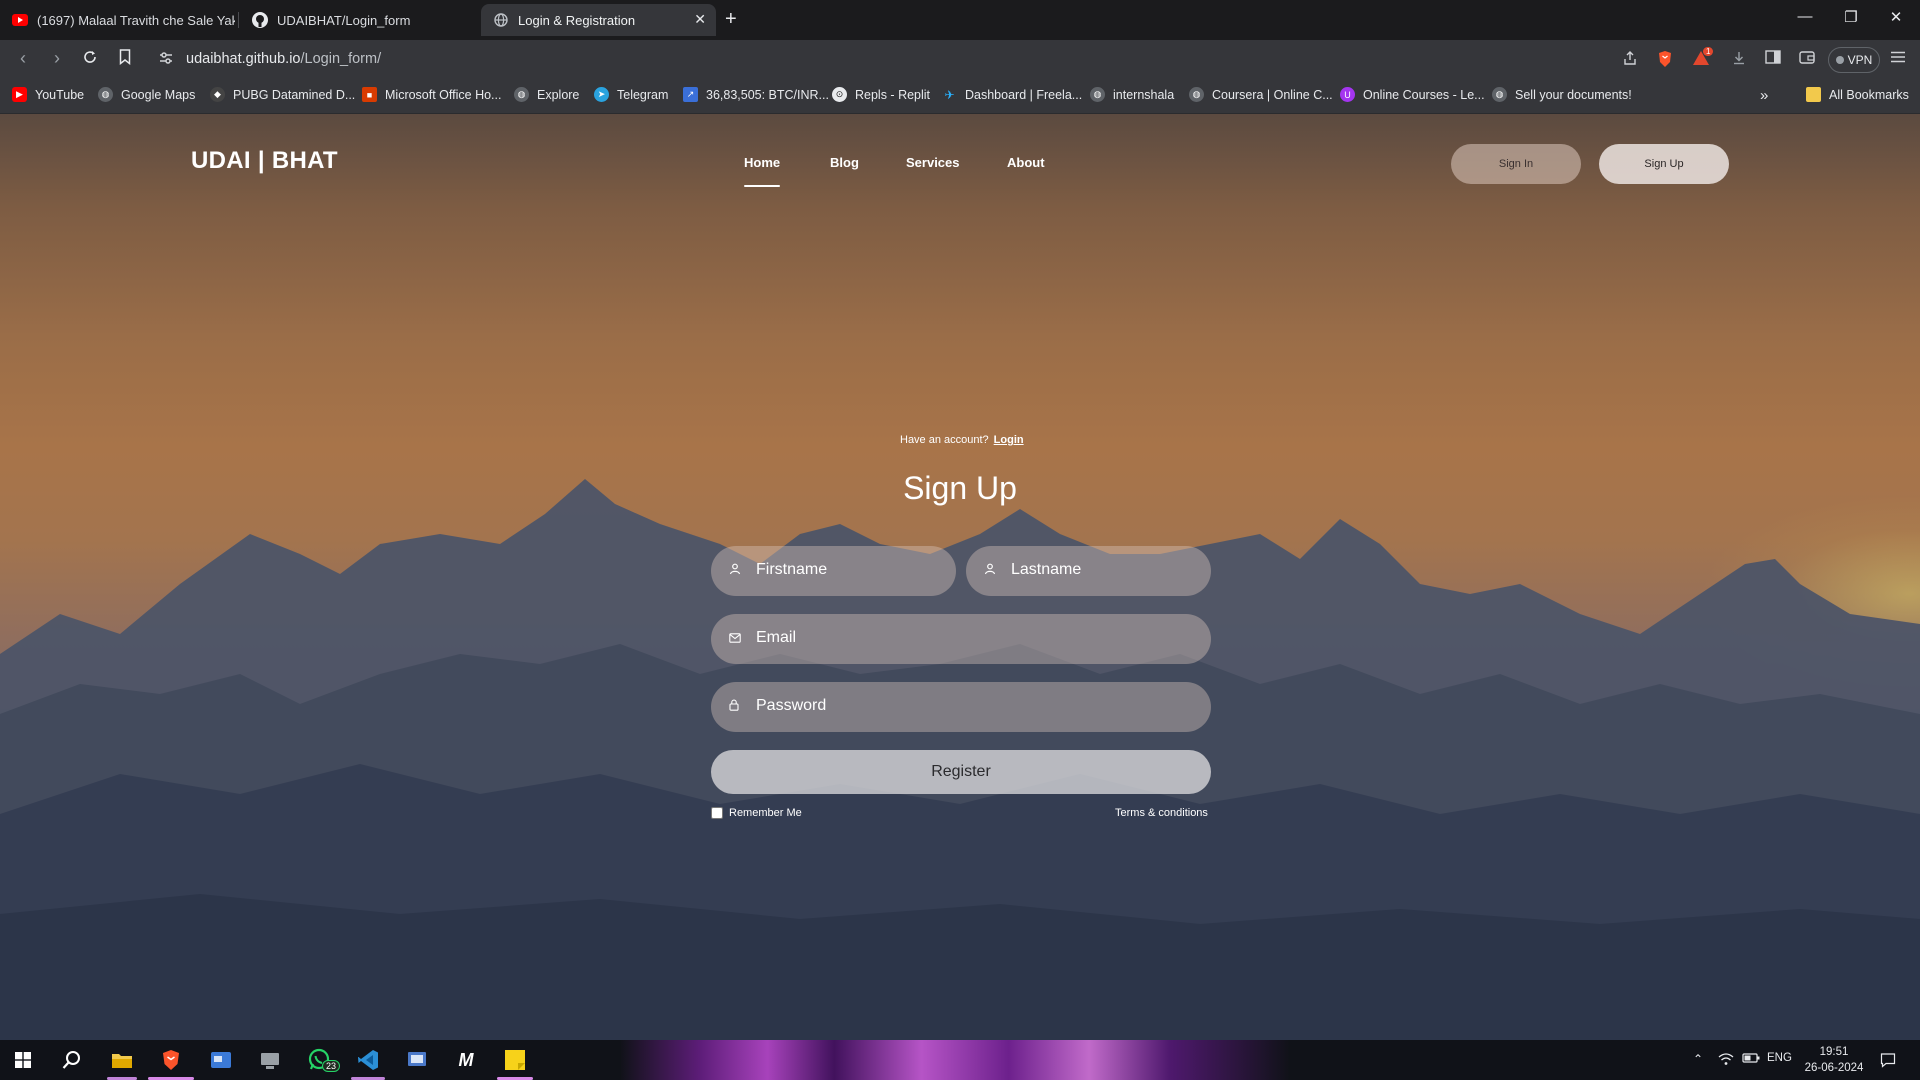 The image size is (1920, 1080). What do you see at coordinates (264, 161) in the screenshot?
I see `brand-logo: UDAI | BHAT` at bounding box center [264, 161].